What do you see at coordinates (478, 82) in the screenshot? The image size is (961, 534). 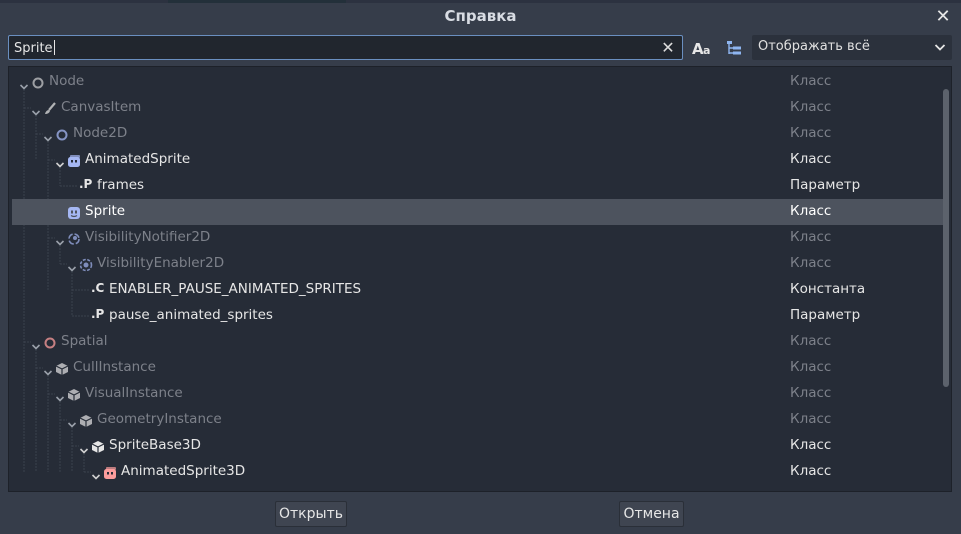 I see `tree-row: Node Класс` at bounding box center [478, 82].